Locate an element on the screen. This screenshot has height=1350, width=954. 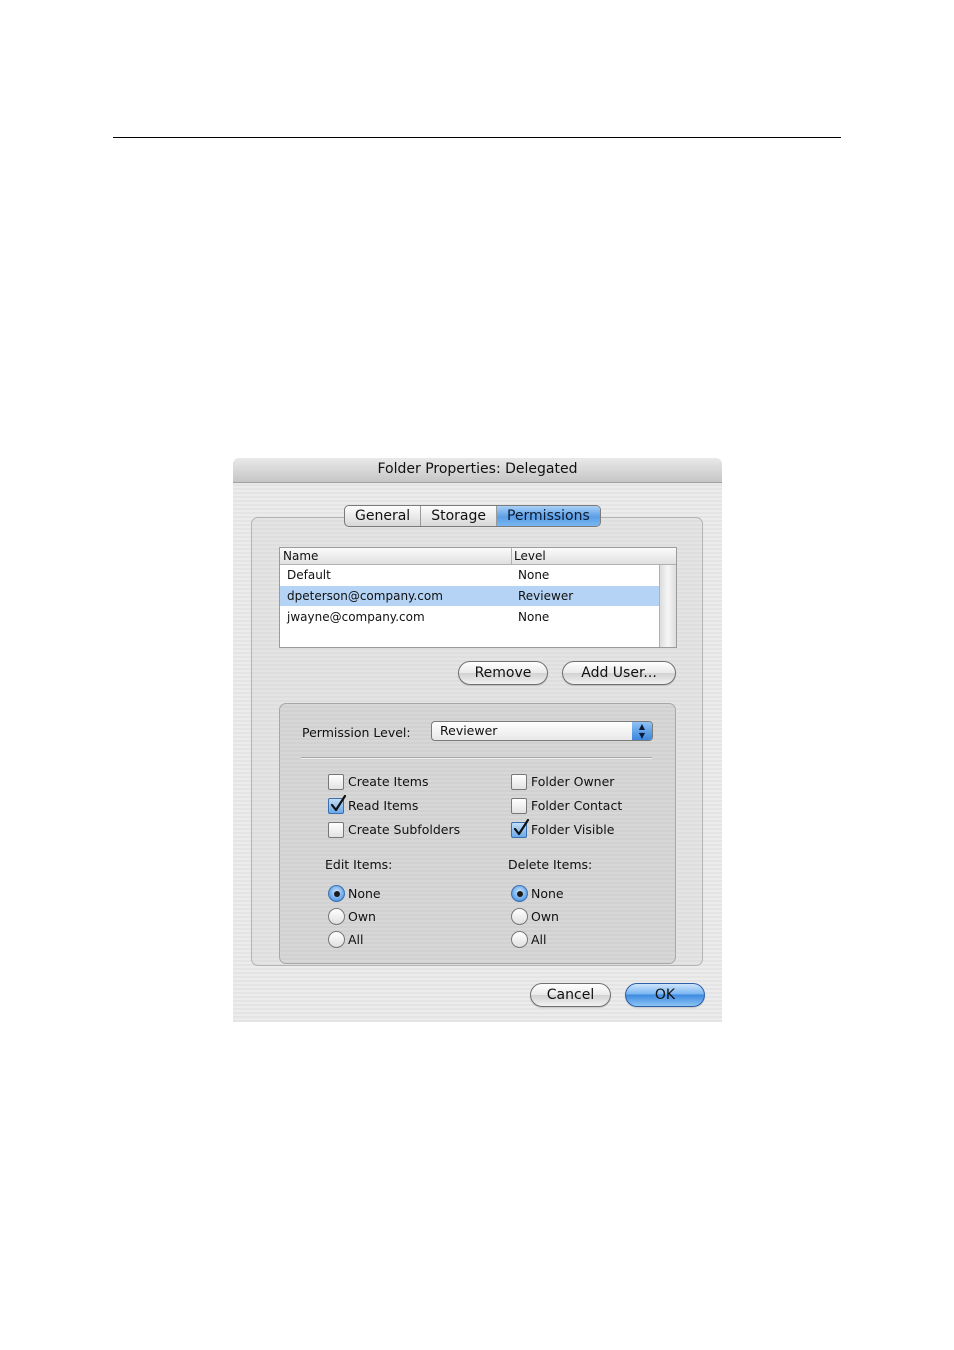
folder-visible-label: Folder Visible is located at coordinates (573, 829).